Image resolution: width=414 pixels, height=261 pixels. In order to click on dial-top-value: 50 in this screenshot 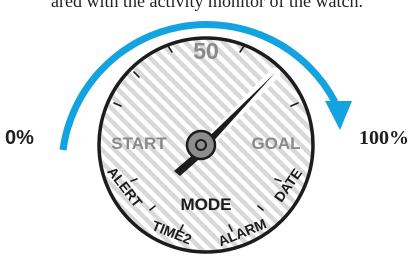, I will do `click(206, 51)`.